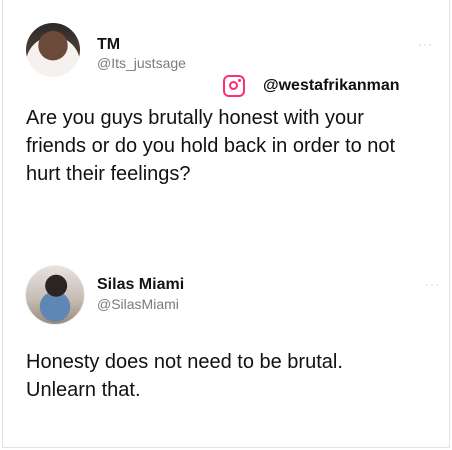 This screenshot has height=450, width=452. I want to click on instagram-watermark: @westafrikanman, so click(311, 86).